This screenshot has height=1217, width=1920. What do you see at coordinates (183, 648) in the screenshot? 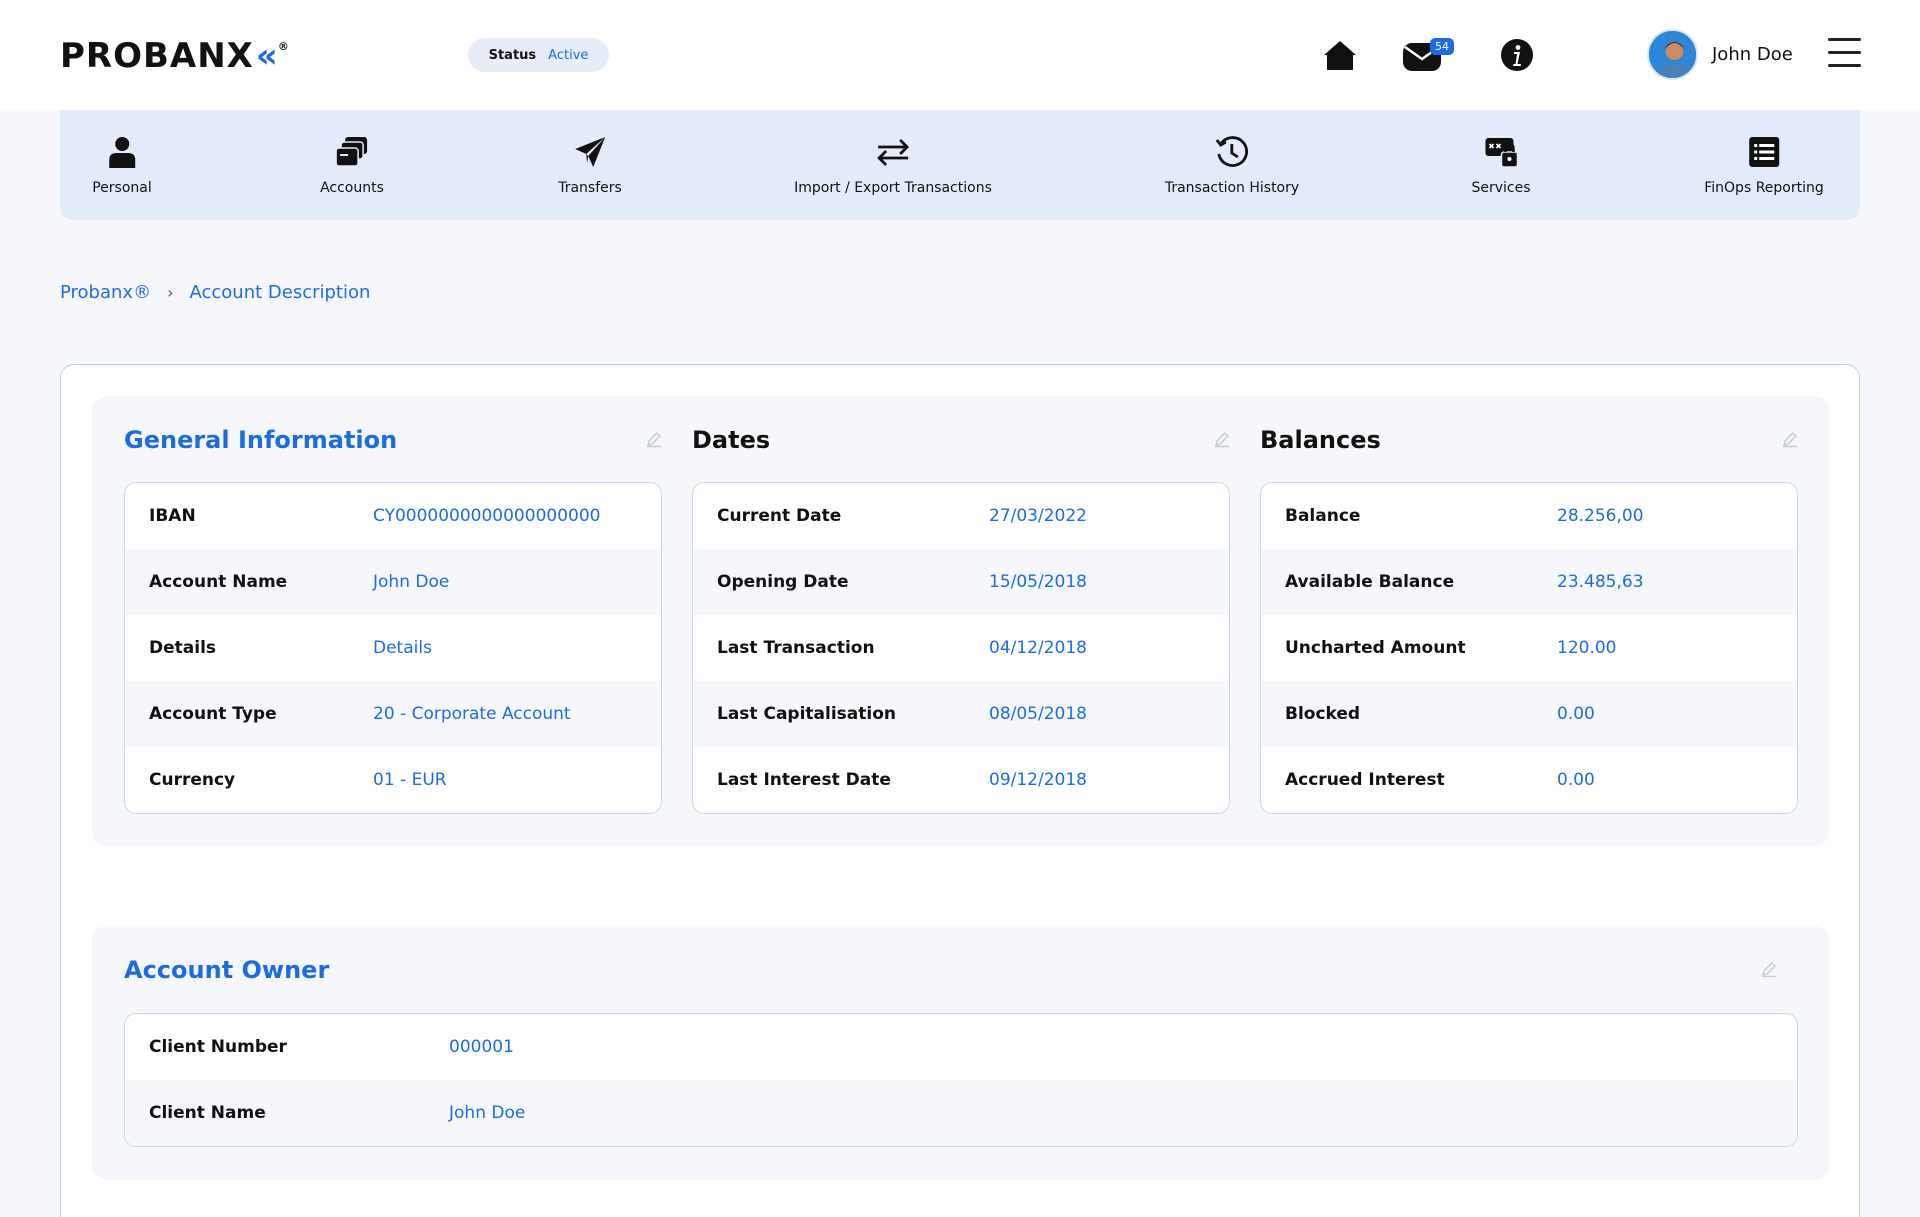
I see `row-key: Details` at bounding box center [183, 648].